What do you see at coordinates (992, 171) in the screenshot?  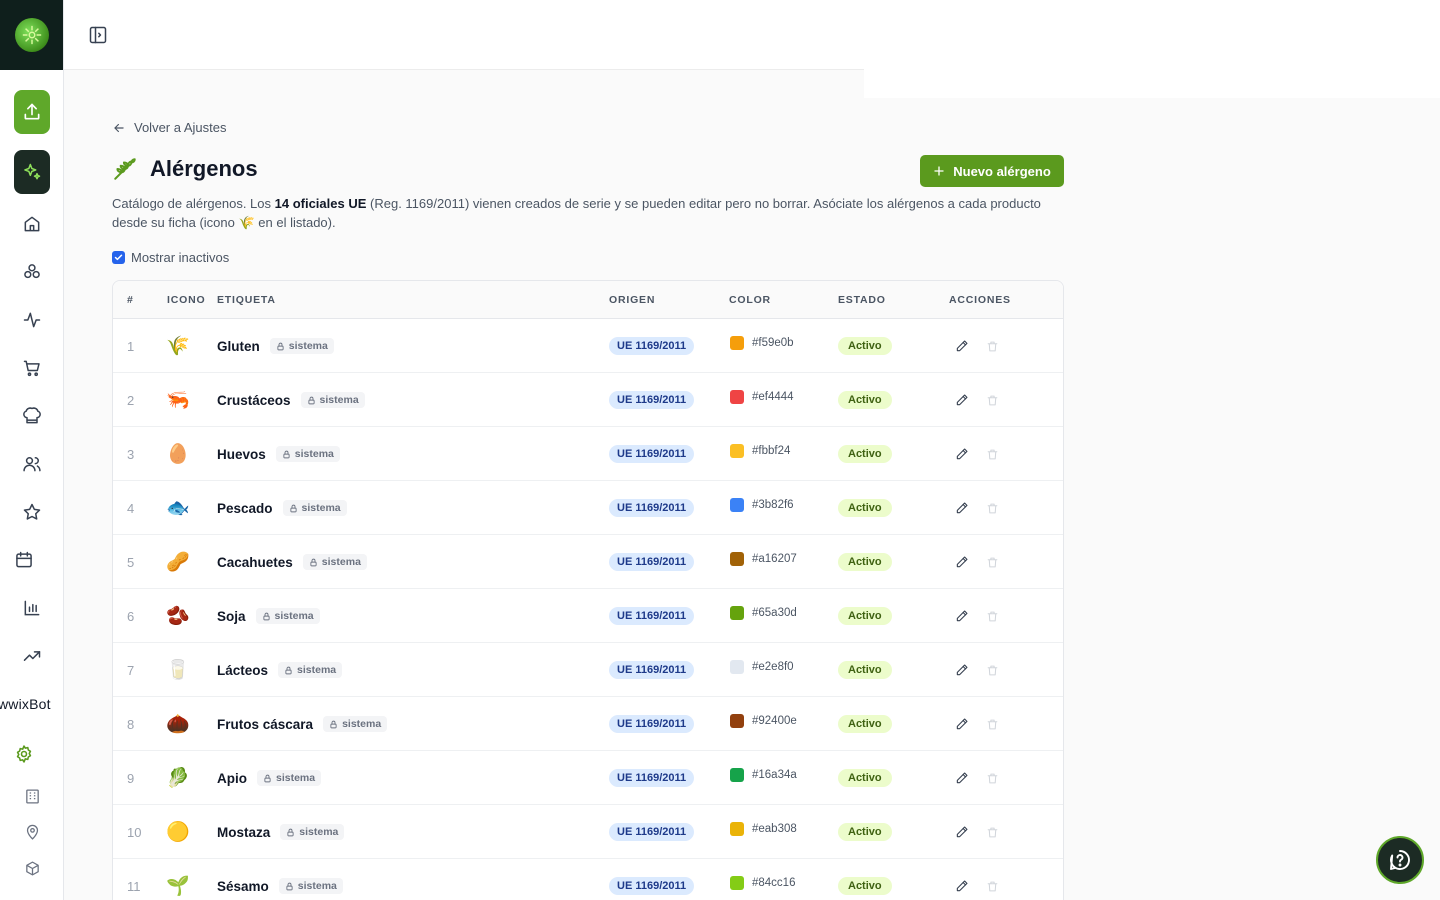 I see `new-allergen-button: Nuevo alérgeno` at bounding box center [992, 171].